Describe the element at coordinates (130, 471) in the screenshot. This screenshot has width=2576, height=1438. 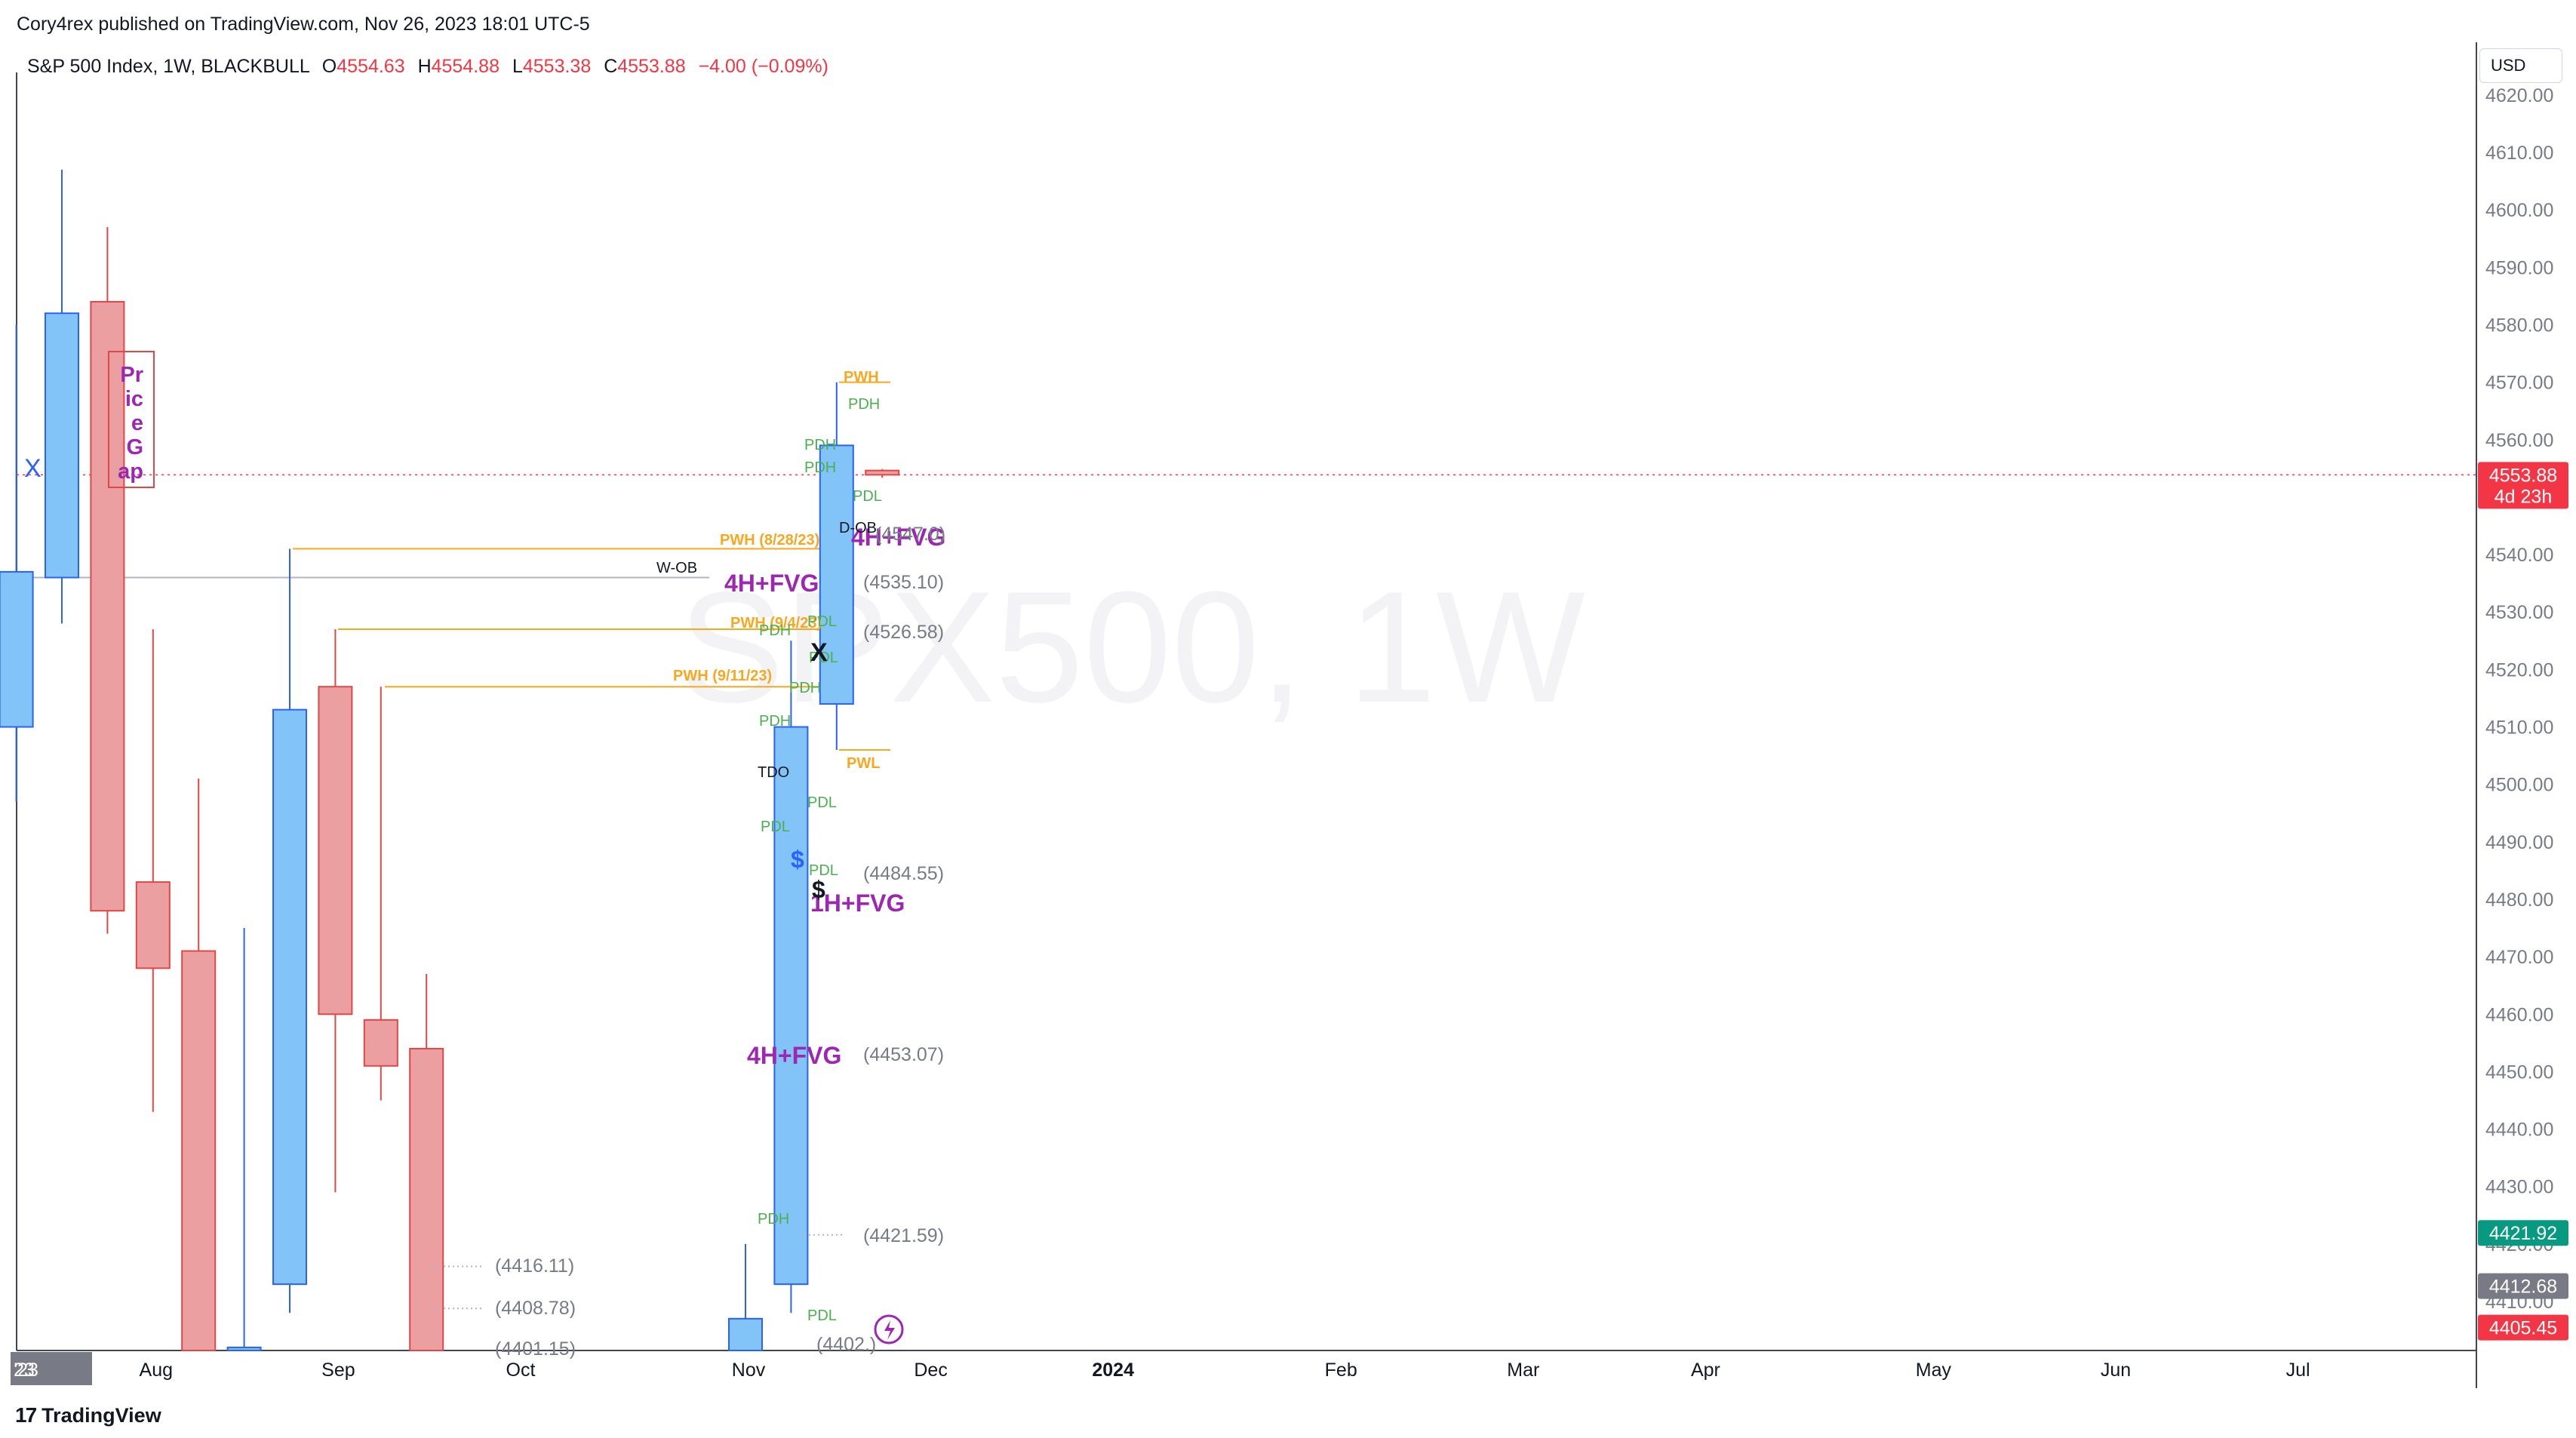
I see `price-gap-label: ap` at that location.